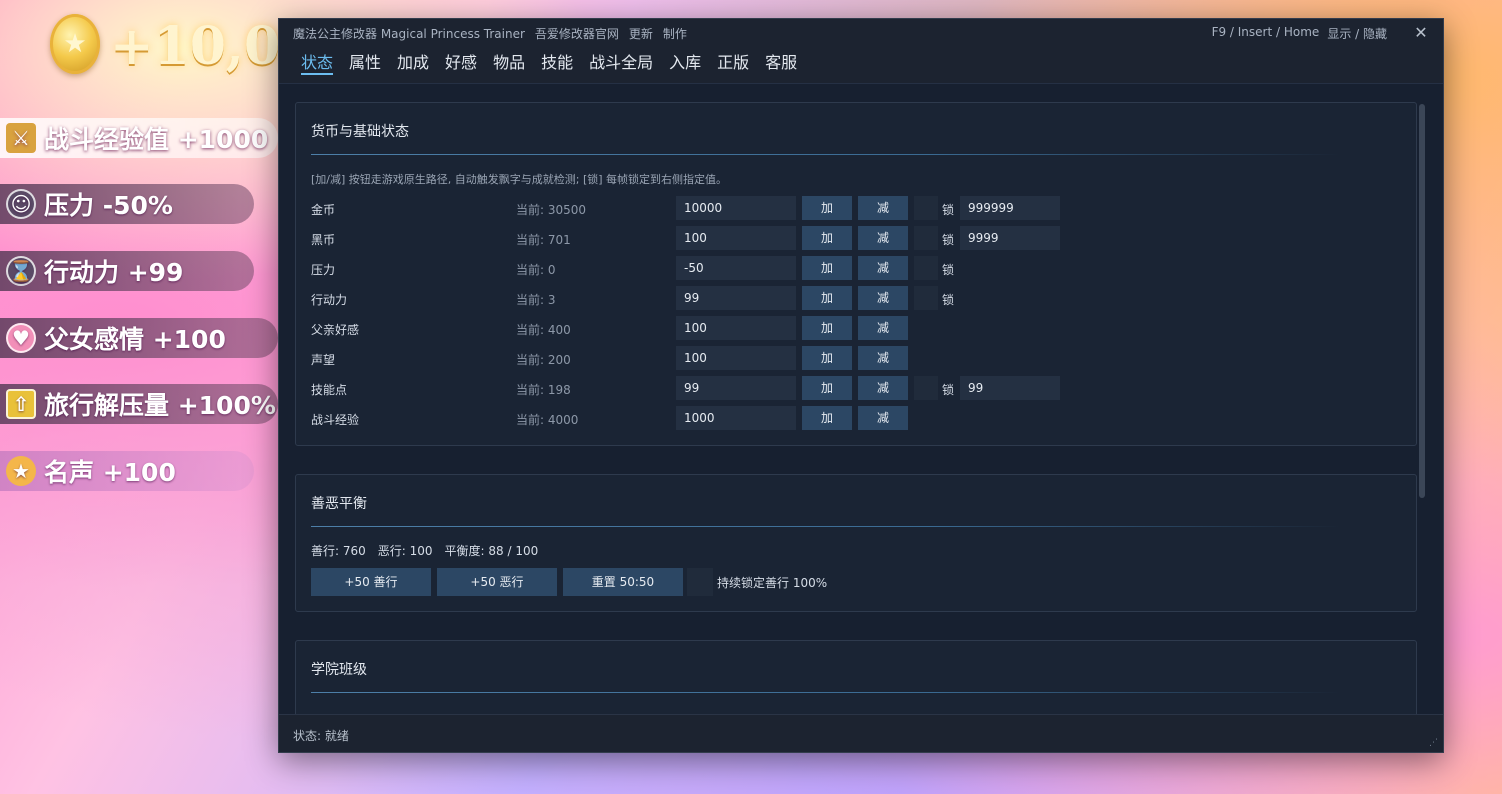 The width and height of the screenshot is (1502, 794). I want to click on card-title: 货币与基础状态, so click(360, 132).